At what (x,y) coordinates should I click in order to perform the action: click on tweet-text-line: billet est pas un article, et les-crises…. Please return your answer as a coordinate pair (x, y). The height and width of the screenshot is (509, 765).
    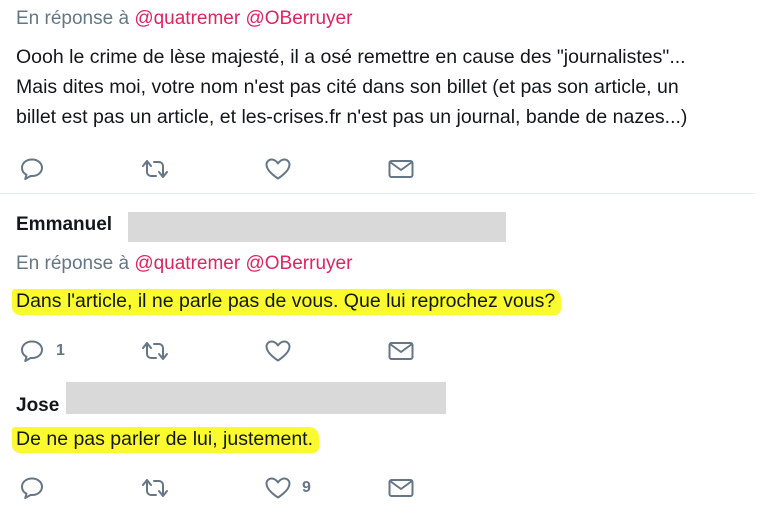
    Looking at the image, I should click on (352, 117).